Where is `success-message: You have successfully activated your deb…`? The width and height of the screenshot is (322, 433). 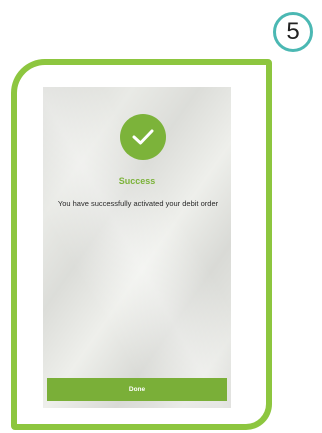
success-message: You have successfully activated your deb… is located at coordinates (138, 203).